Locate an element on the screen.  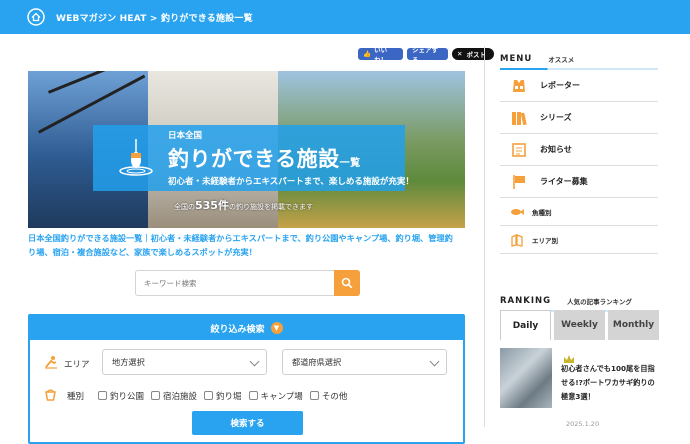
sidebar-item-news: お知らせ is located at coordinates (579, 150).